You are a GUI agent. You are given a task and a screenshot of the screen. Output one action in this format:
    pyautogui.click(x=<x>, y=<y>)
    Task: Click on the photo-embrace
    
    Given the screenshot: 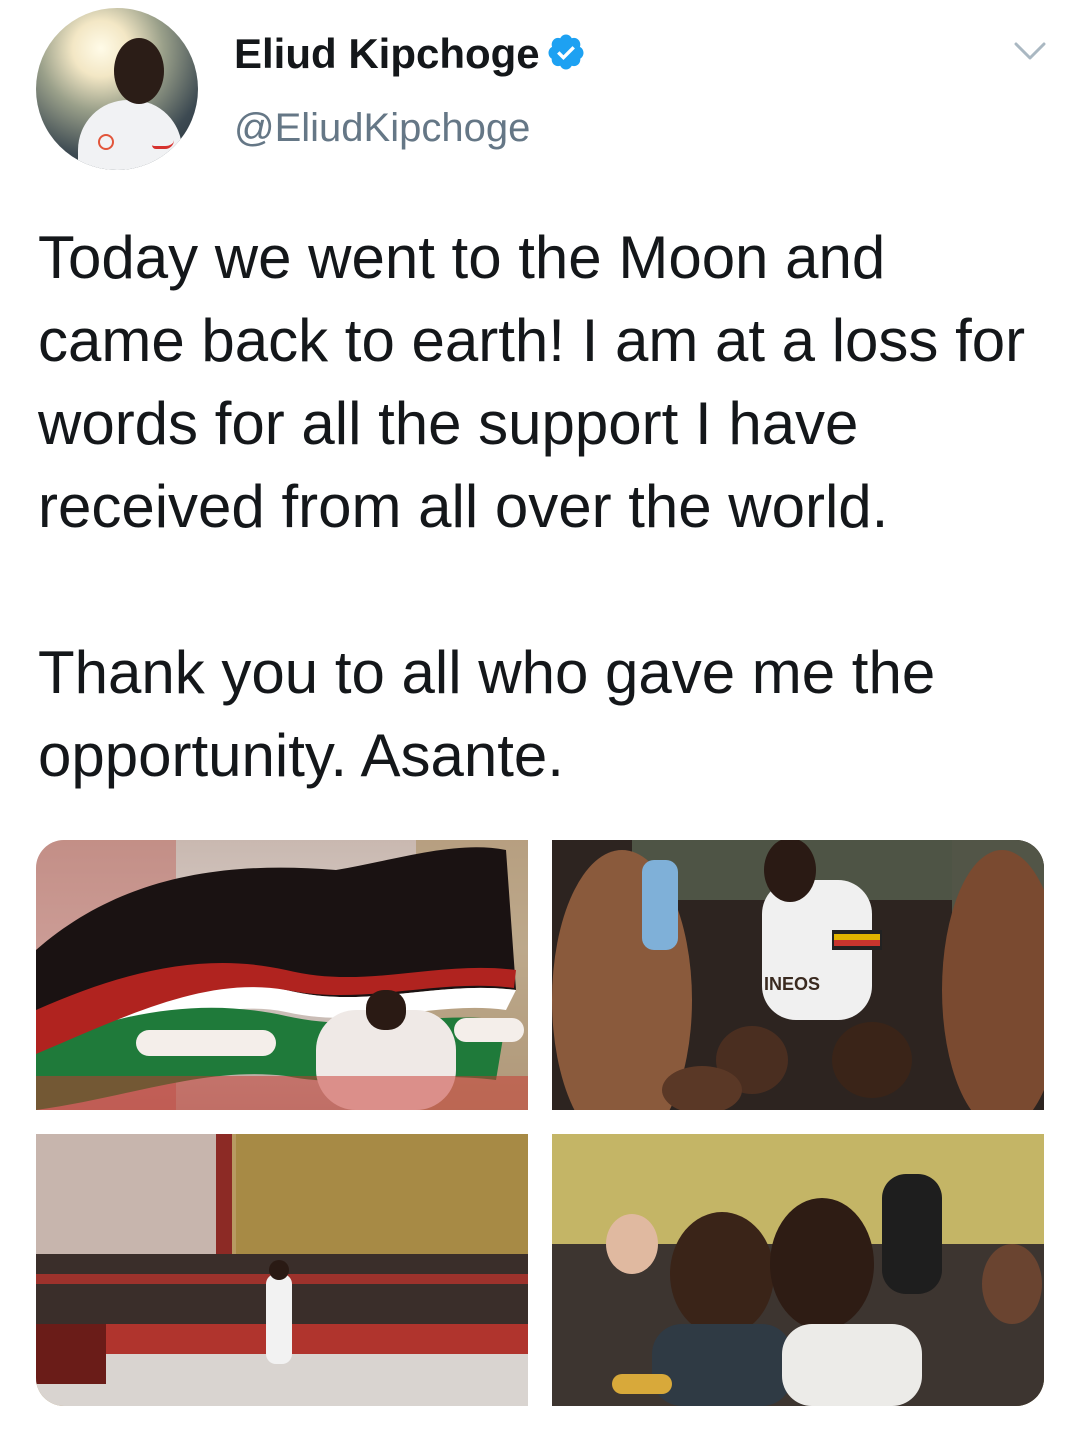 What is the action you would take?
    pyautogui.click(x=798, y=1270)
    